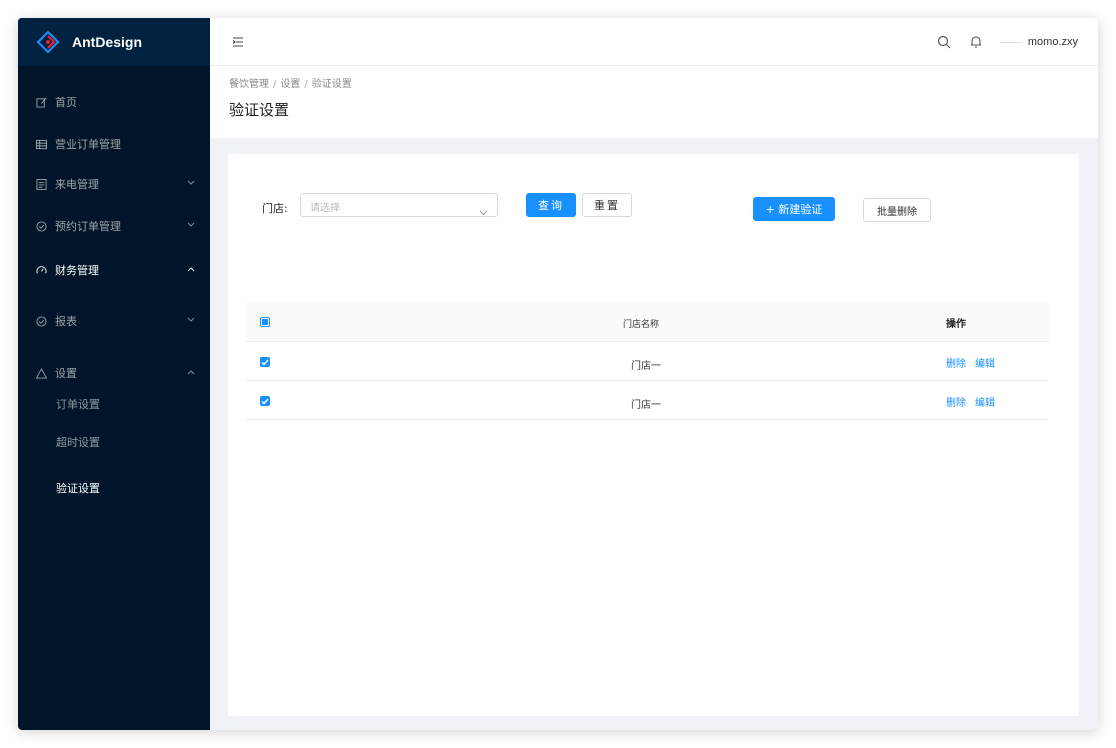 This screenshot has height=748, width=1116. I want to click on sidebar-subitem-label: 验证设置, so click(78, 488).